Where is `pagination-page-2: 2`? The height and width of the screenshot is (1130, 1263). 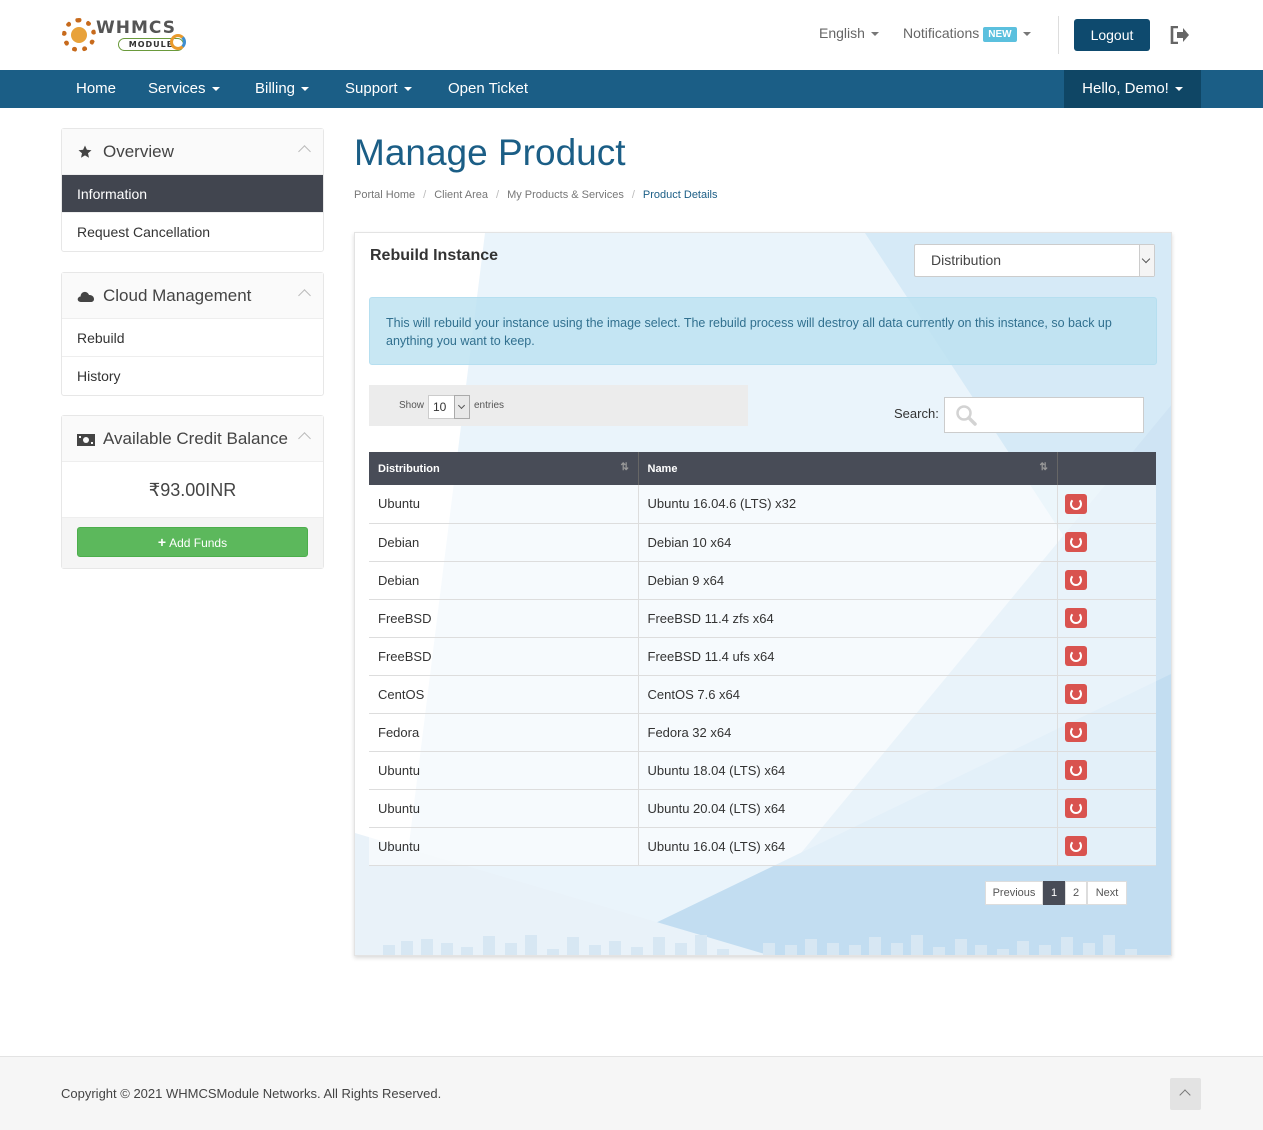
pagination-page-2: 2 is located at coordinates (1076, 893).